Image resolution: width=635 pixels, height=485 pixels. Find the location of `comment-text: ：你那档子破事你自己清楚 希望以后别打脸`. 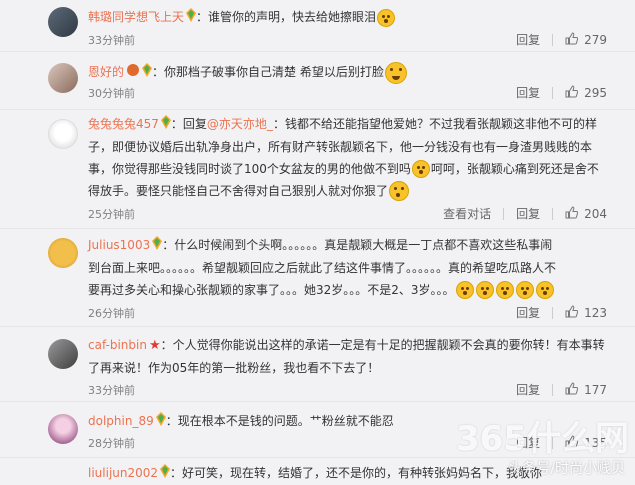

comment-text: ：你那档子破事你自己清楚 希望以后别打脸 is located at coordinates (268, 72).